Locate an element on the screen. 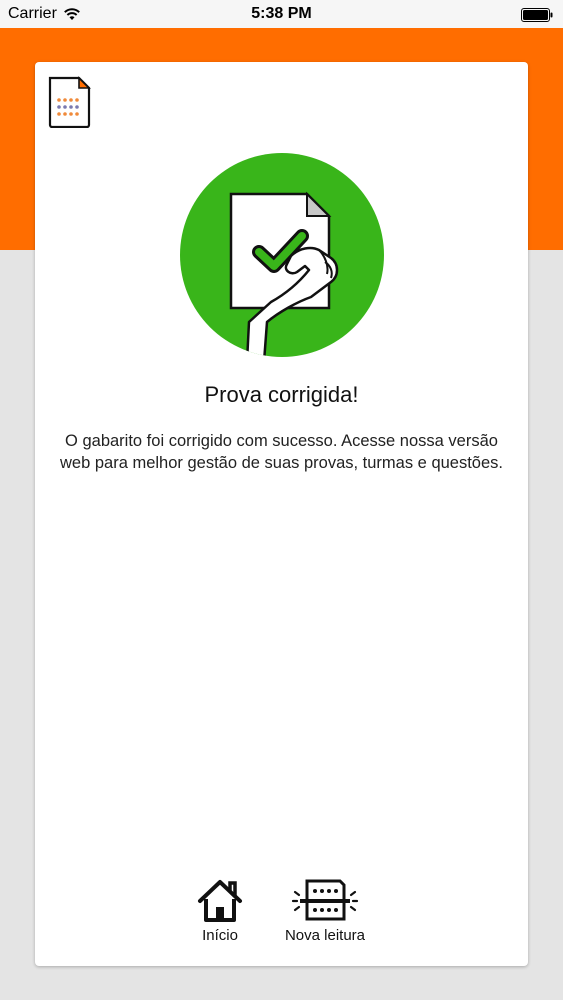  new-reading-button: Nova leitura is located at coordinates (325, 910).